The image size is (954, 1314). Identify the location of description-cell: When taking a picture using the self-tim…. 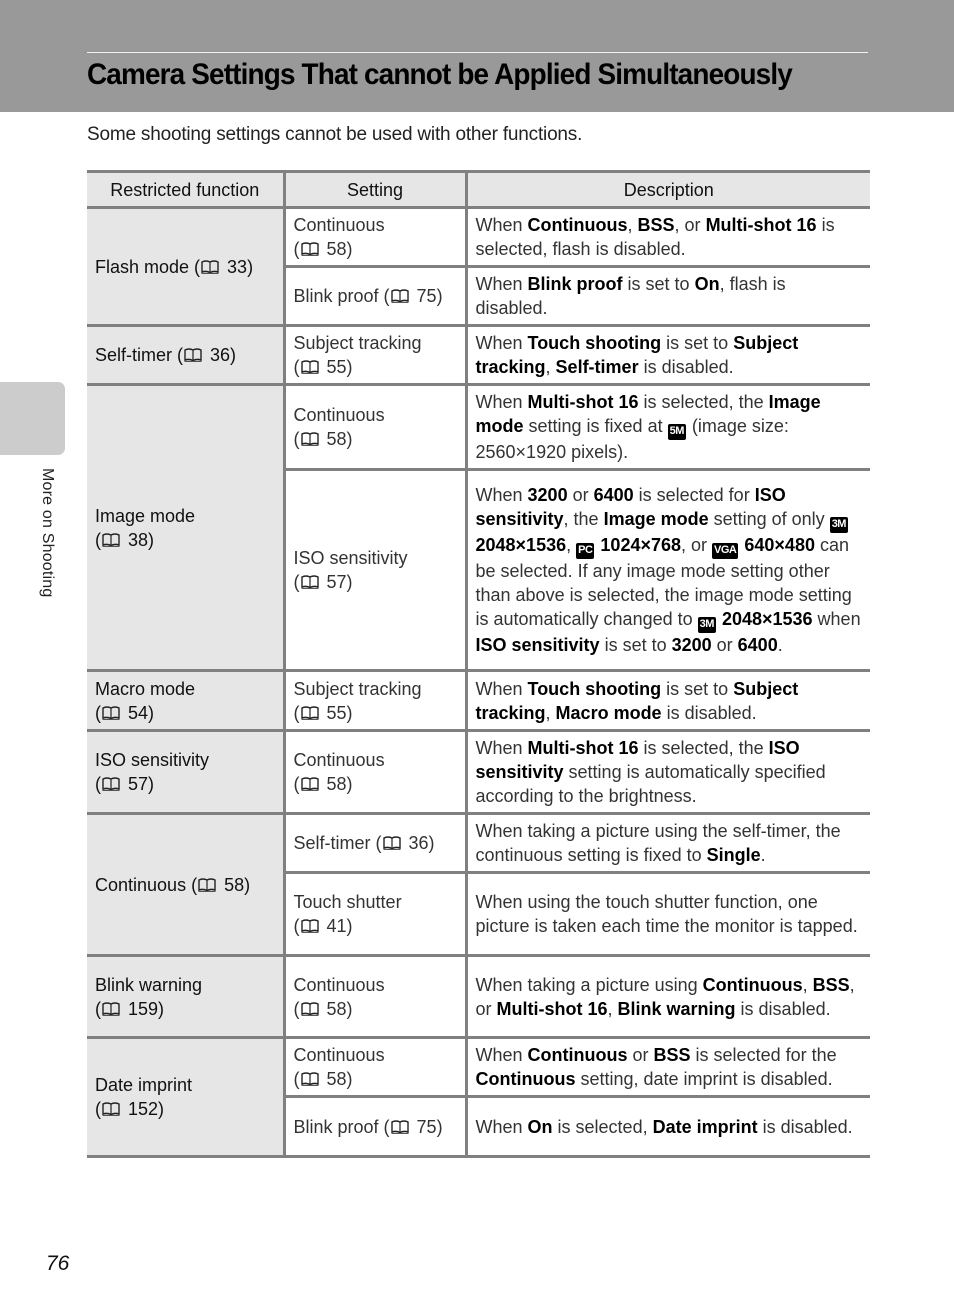
(667, 843).